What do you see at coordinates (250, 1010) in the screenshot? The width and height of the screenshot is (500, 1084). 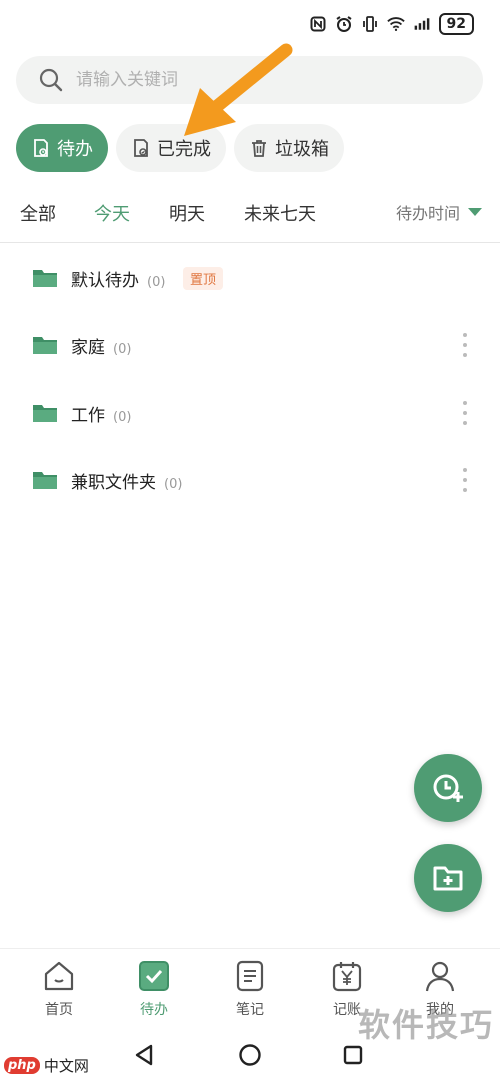 I see `nav-label: 笔记` at bounding box center [250, 1010].